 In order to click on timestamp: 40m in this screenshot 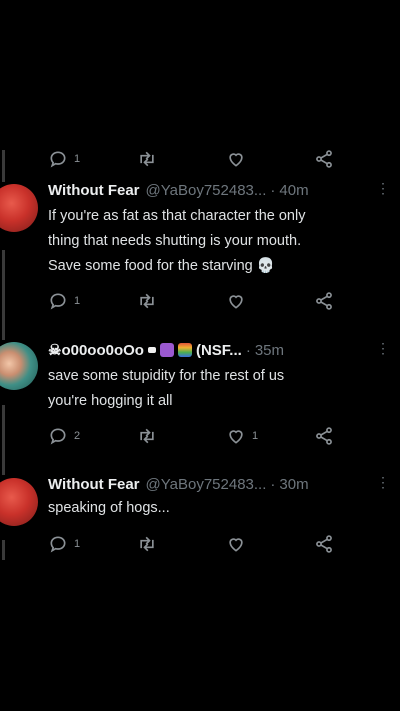, I will do `click(293, 190)`.